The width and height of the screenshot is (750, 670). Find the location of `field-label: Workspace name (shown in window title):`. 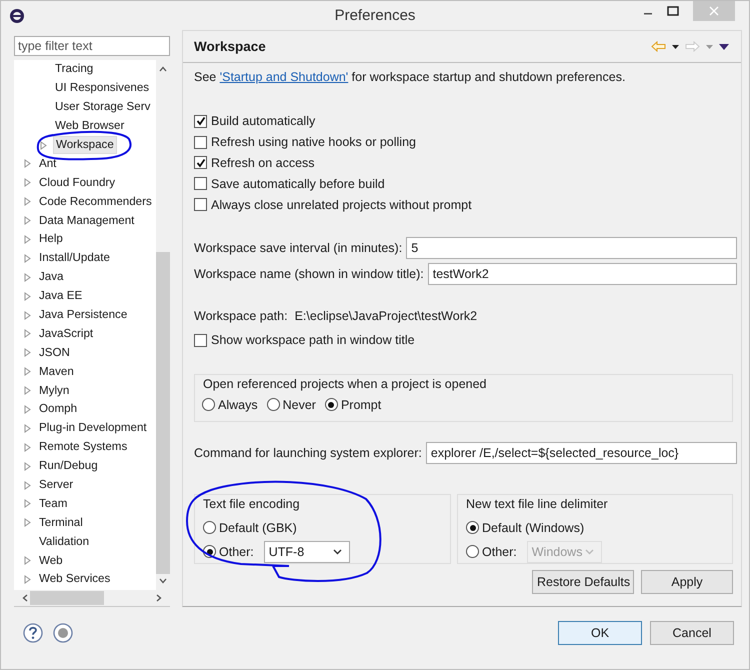

field-label: Workspace name (shown in window title): is located at coordinates (309, 273).